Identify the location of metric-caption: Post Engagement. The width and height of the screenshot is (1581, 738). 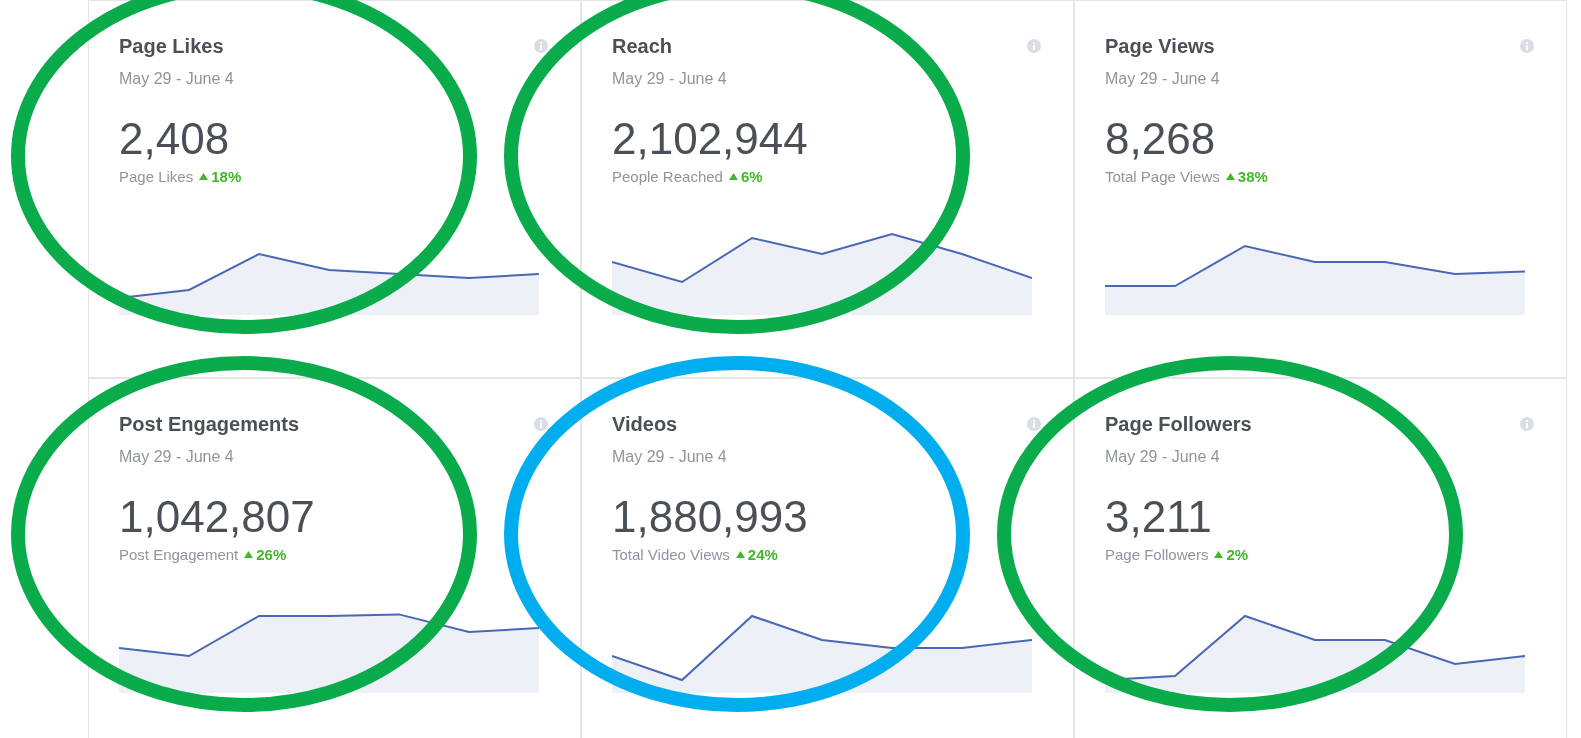
(179, 554).